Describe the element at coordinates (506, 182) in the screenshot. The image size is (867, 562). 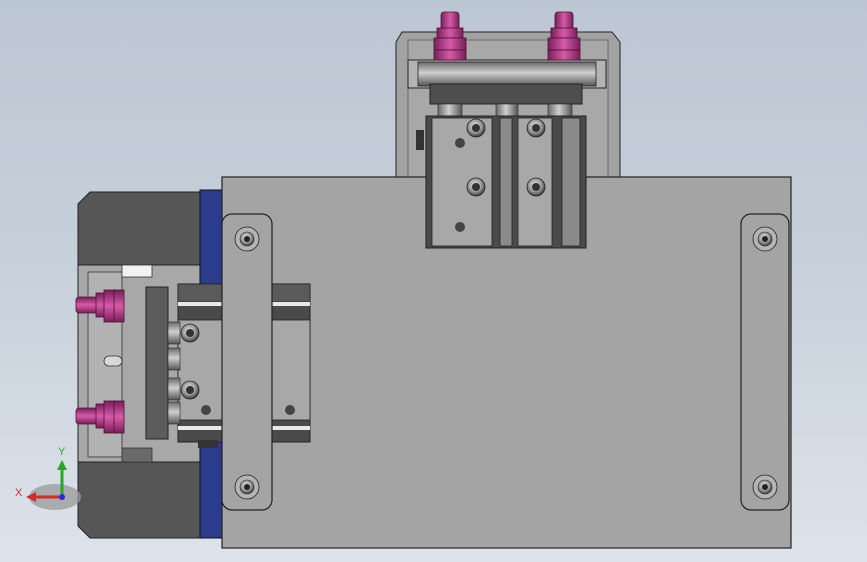
I see `top-cylinder` at that location.